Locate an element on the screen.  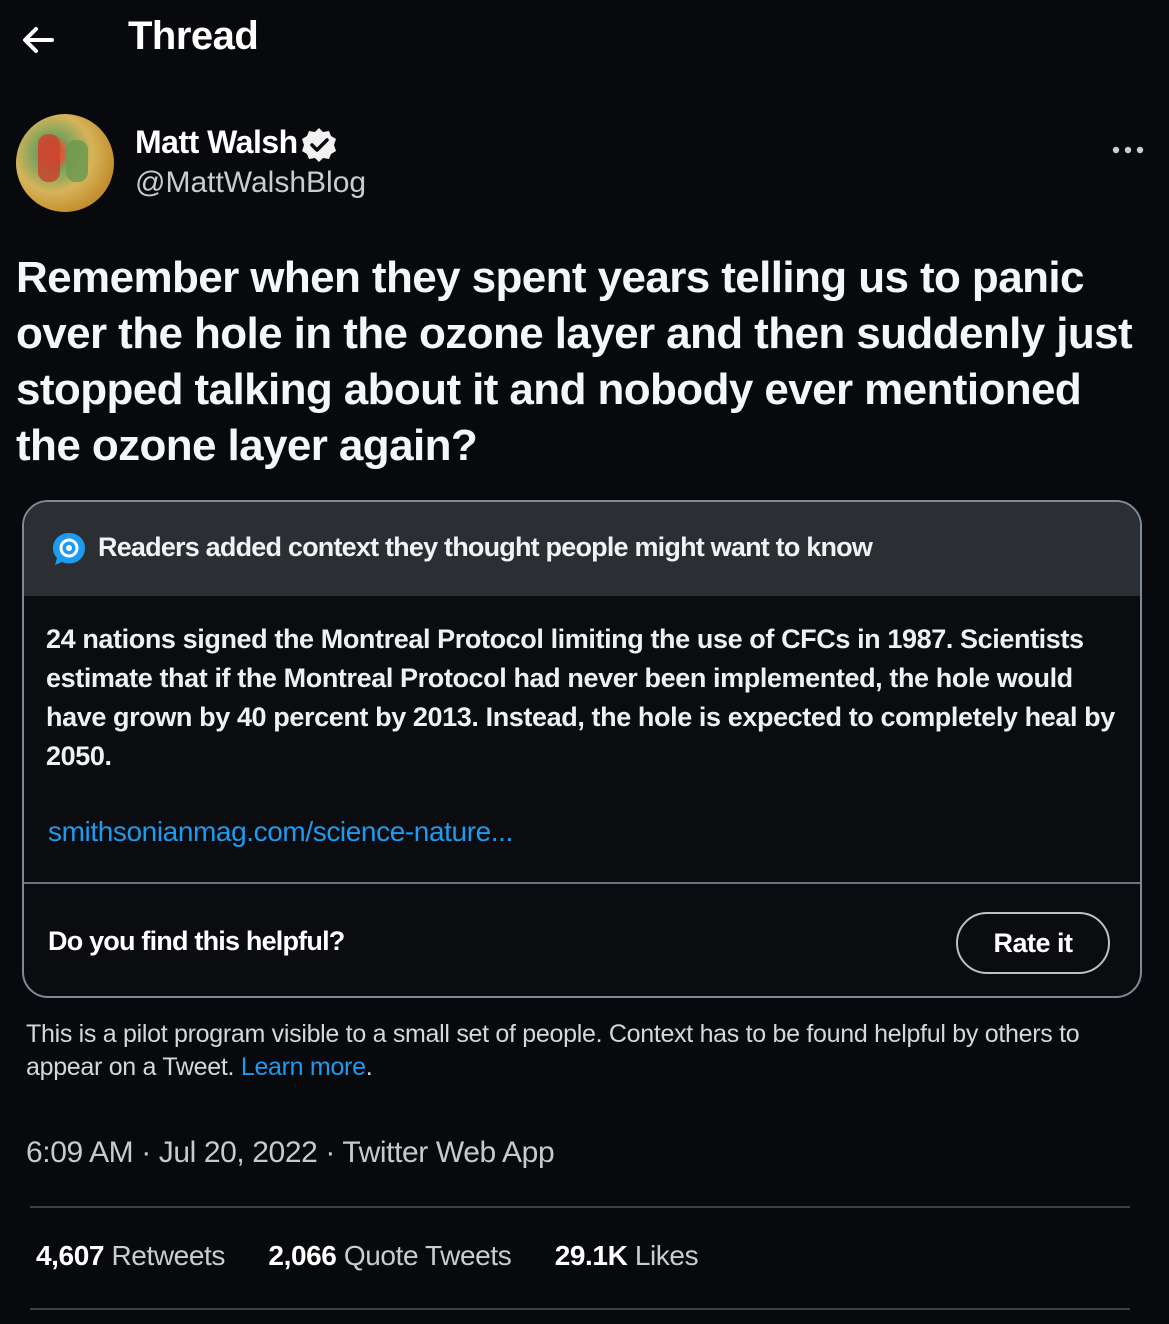
tweet-meta: 6:09 AM · Jul 20, 2022 · Twitter Web App is located at coordinates (290, 1153).